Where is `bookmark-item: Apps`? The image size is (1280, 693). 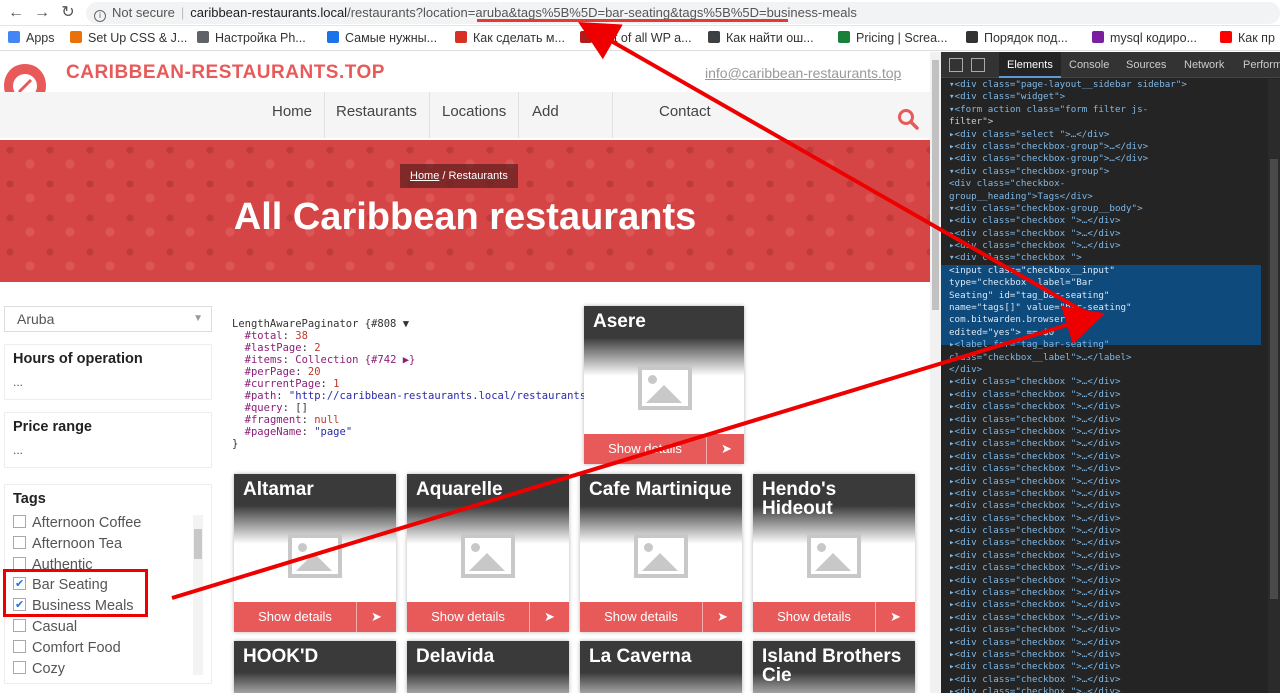 bookmark-item: Apps is located at coordinates (31, 38).